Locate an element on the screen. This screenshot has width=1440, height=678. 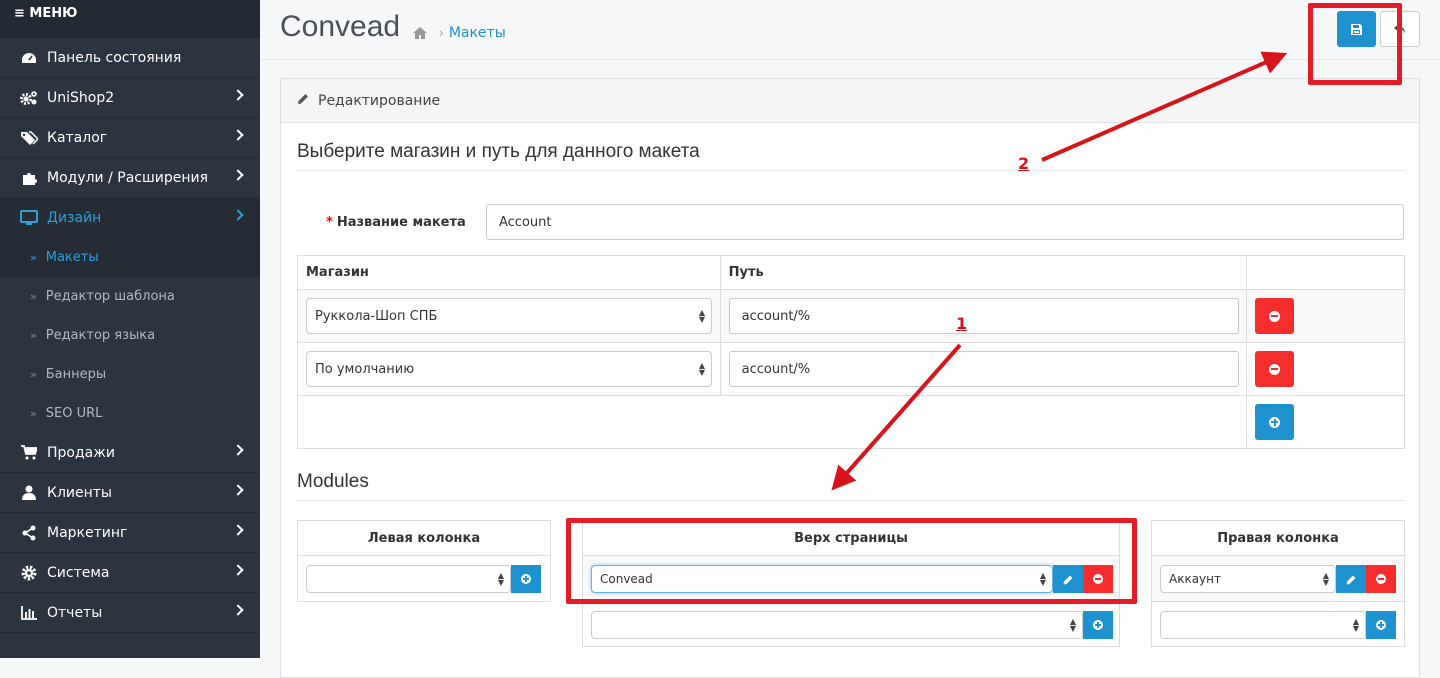
sidebar-item-label: Маркетинг is located at coordinates (87, 532).